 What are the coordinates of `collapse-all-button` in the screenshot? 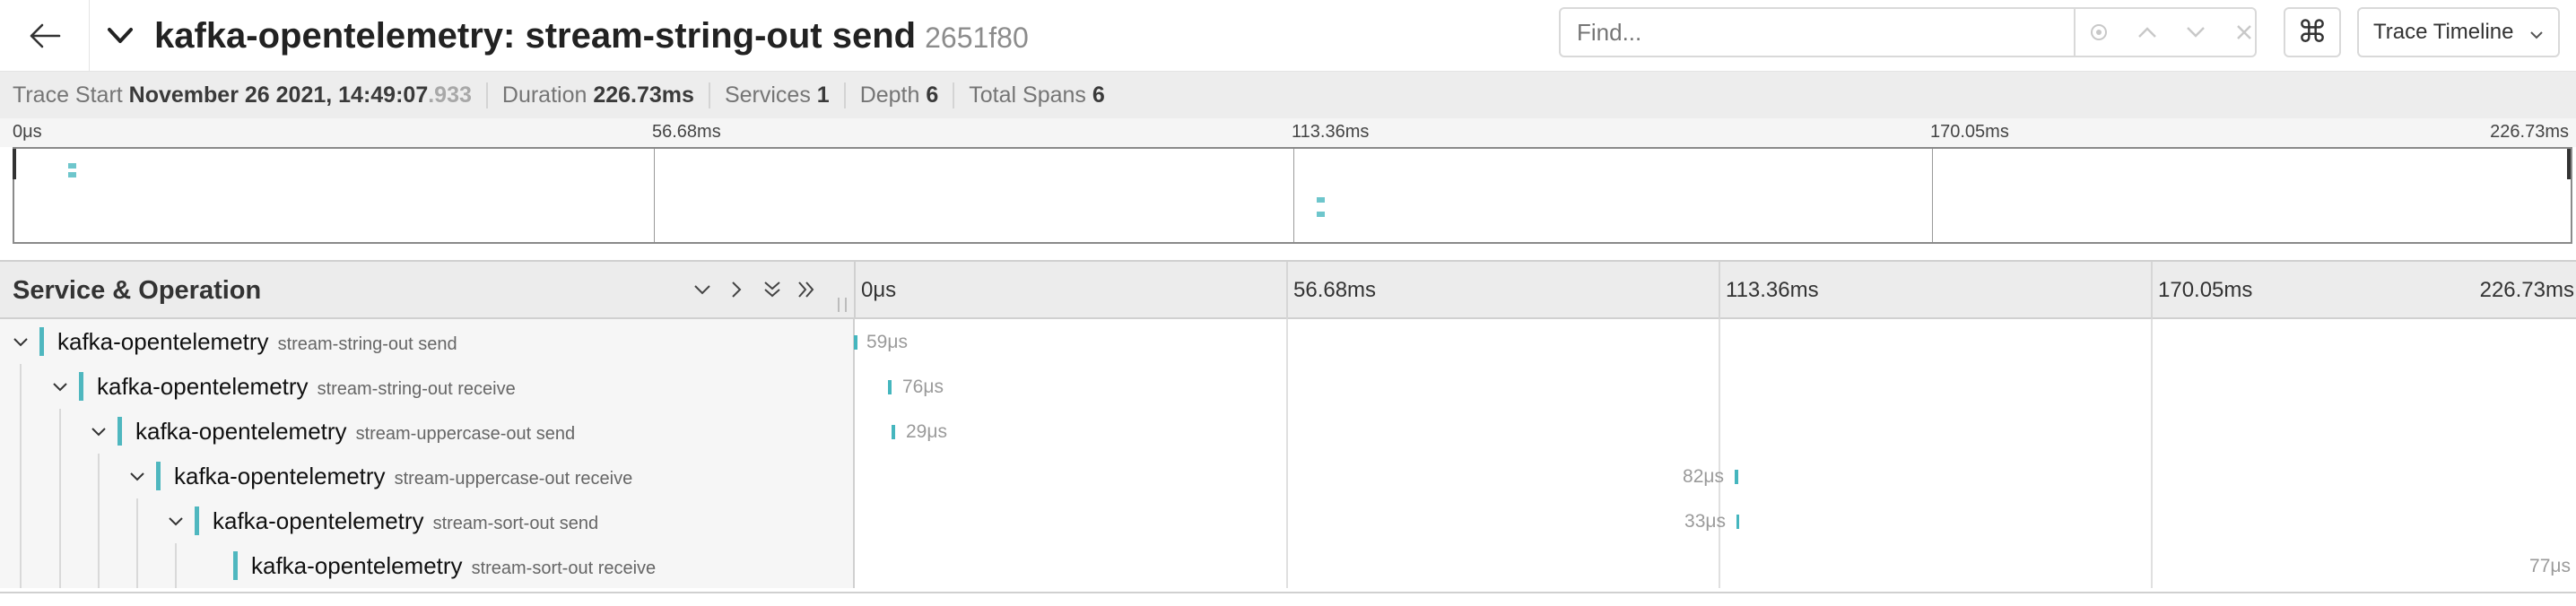 It's located at (772, 289).